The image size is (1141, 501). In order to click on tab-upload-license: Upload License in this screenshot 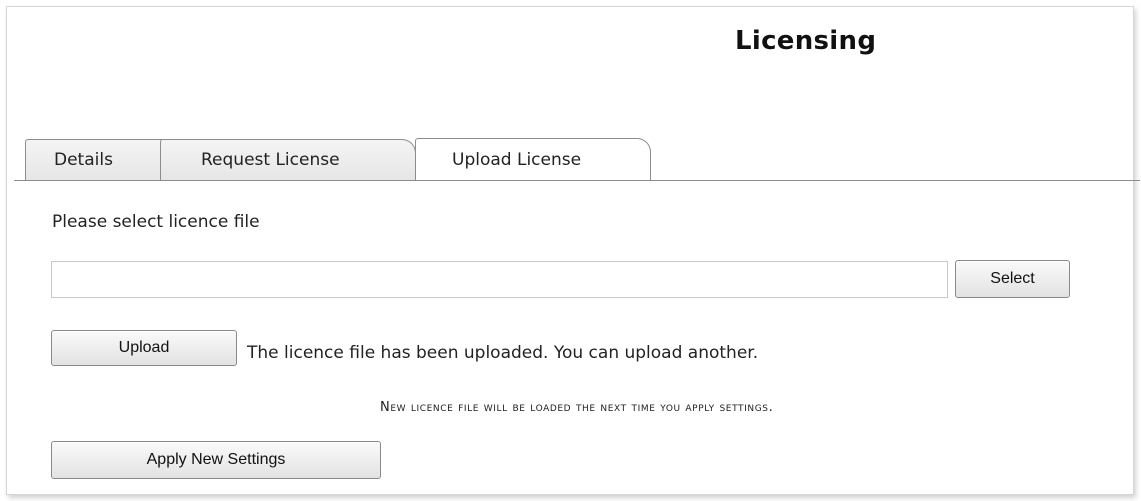, I will do `click(533, 159)`.